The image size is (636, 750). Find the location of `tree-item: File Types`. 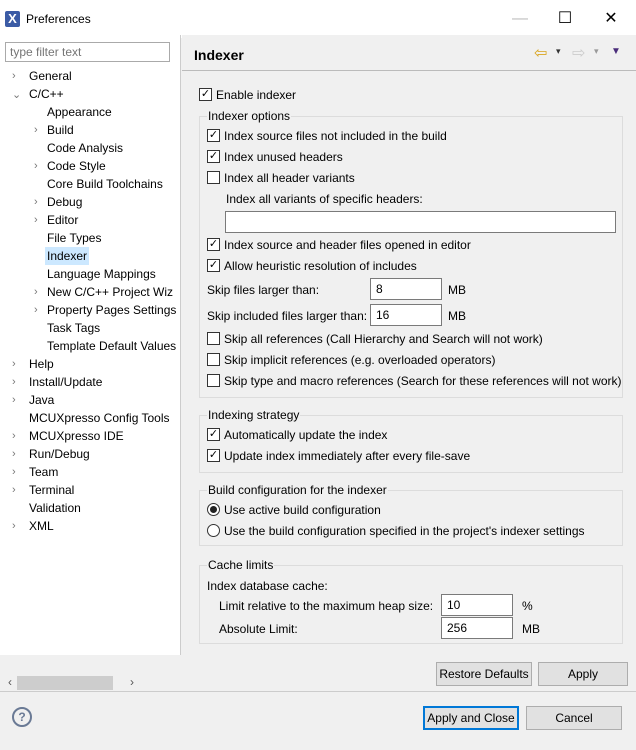

tree-item: File Types is located at coordinates (74, 238).